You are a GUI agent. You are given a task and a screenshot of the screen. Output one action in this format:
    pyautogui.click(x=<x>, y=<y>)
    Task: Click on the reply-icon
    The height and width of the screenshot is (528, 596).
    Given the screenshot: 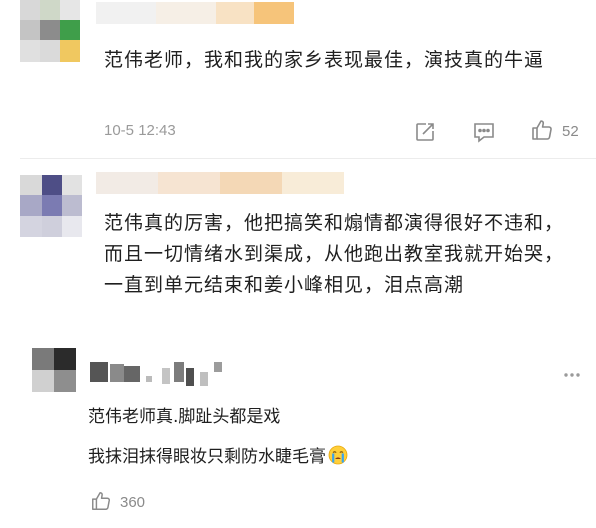 What is the action you would take?
    pyautogui.click(x=484, y=132)
    